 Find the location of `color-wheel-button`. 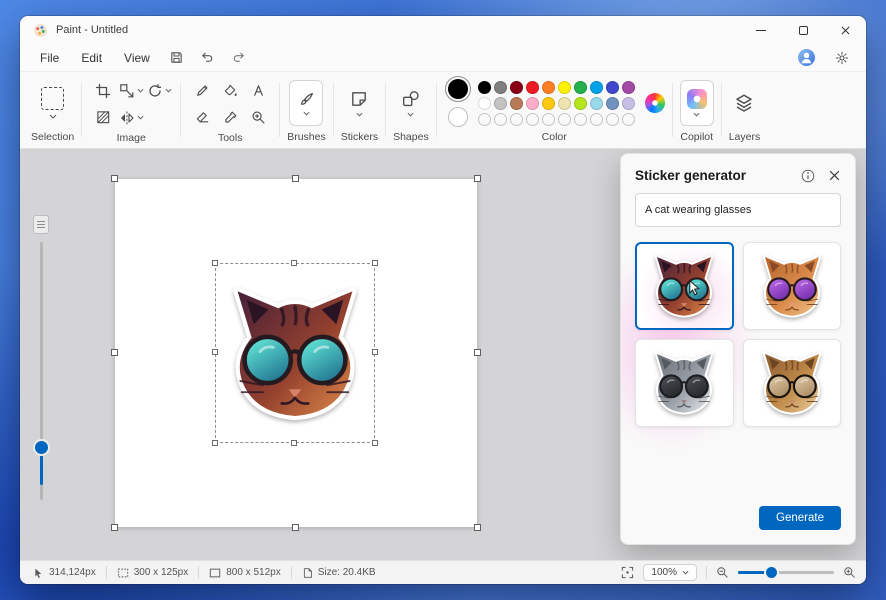

color-wheel-button is located at coordinates (654, 103).